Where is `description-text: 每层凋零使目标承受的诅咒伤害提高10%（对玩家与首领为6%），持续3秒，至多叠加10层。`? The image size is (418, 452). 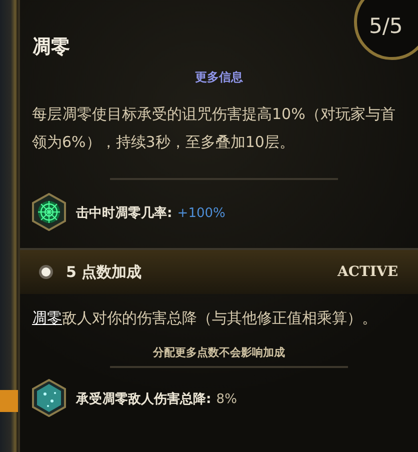 description-text: 每层凋零使目标承受的诅咒伤害提高10%（对玩家与首领为6%），持续3秒，至多叠加10层。 is located at coordinates (213, 128).